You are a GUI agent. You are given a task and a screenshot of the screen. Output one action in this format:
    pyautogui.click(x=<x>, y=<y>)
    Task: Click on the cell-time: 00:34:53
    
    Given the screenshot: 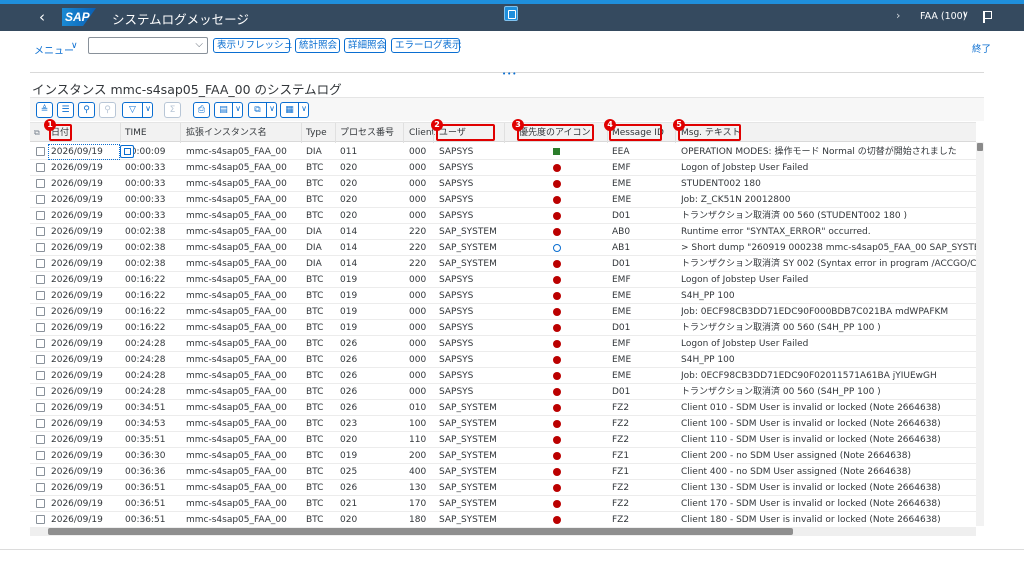 What is the action you would take?
    pyautogui.click(x=152, y=424)
    